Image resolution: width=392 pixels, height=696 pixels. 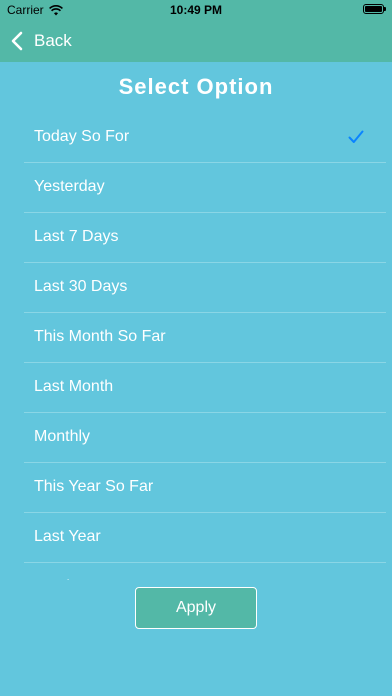 I want to click on option-label: Last 30 Days, so click(x=81, y=286).